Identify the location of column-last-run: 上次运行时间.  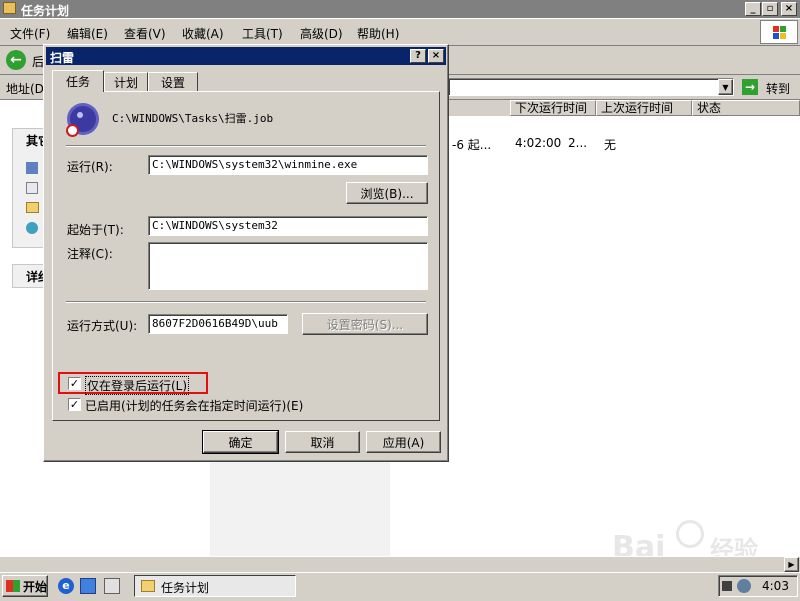
(644, 108).